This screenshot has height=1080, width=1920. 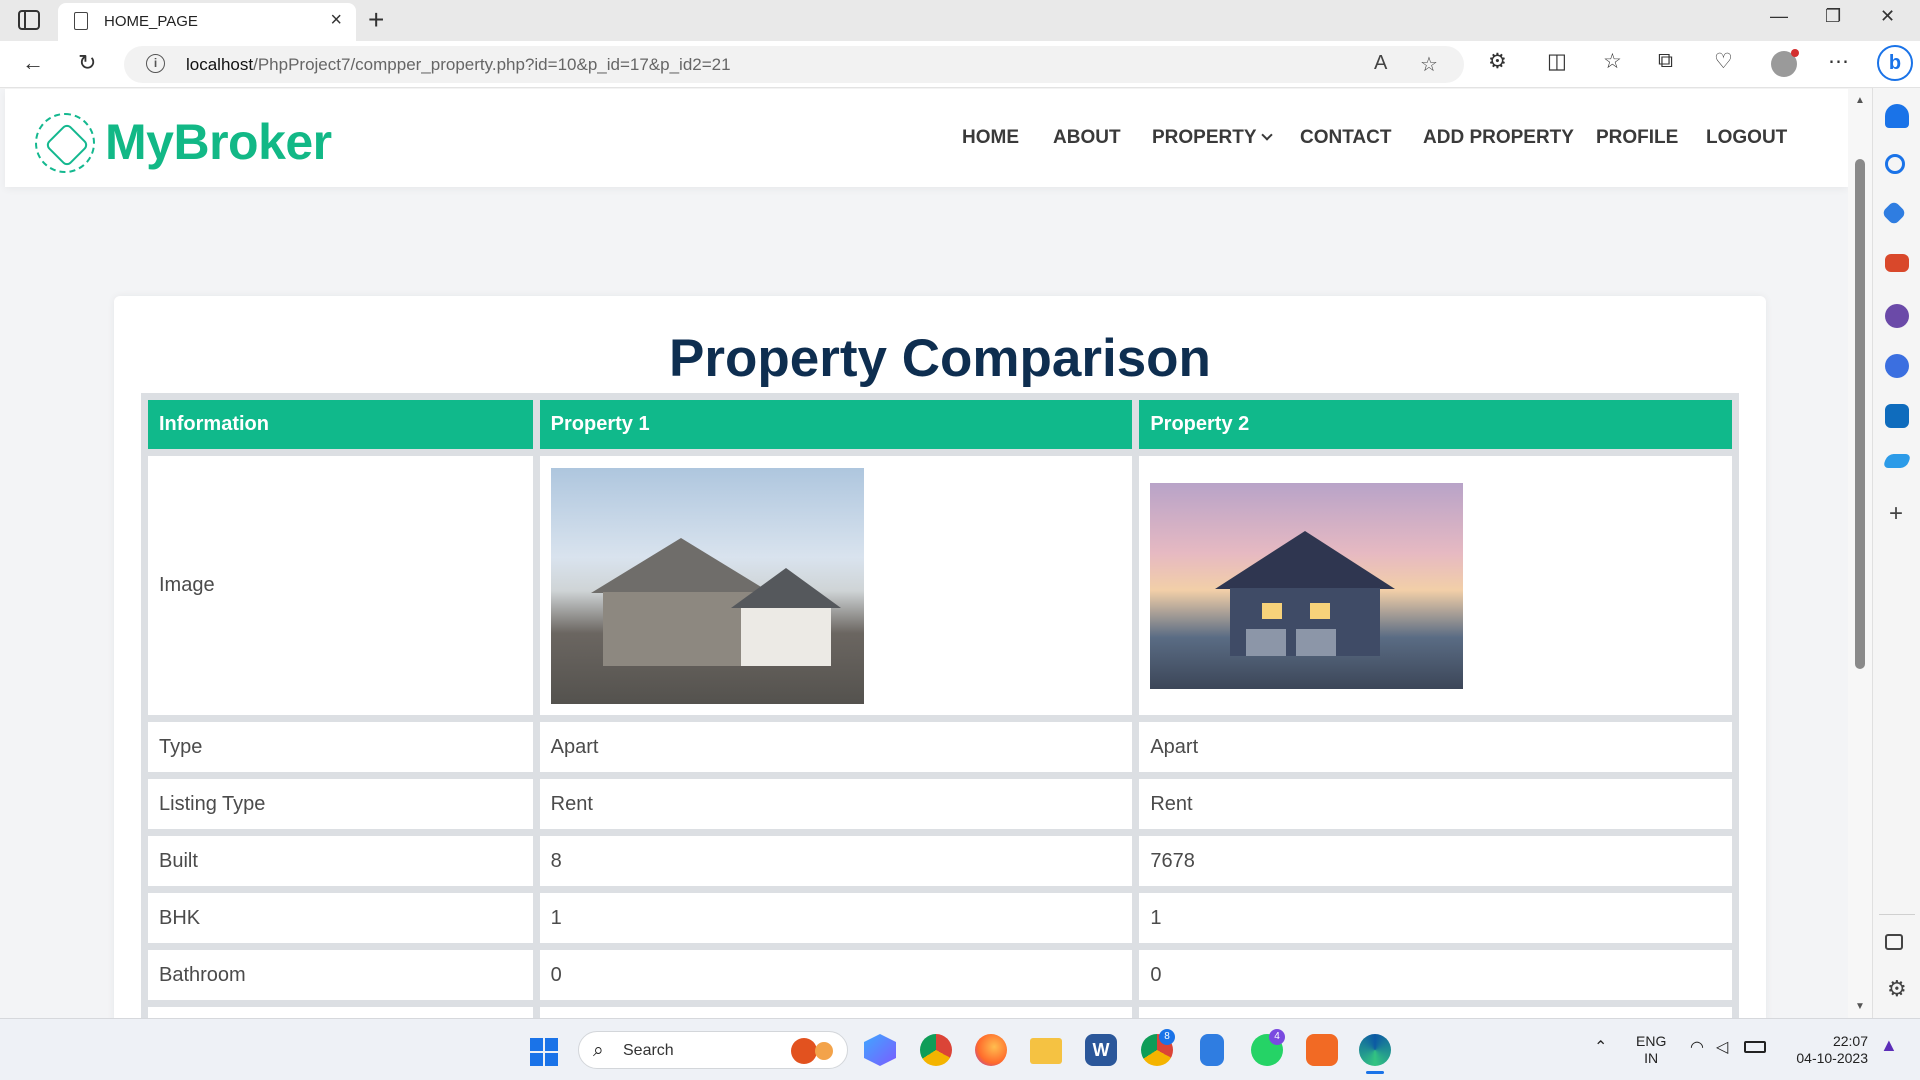 What do you see at coordinates (1897, 116) in the screenshot?
I see `bell-icon` at bounding box center [1897, 116].